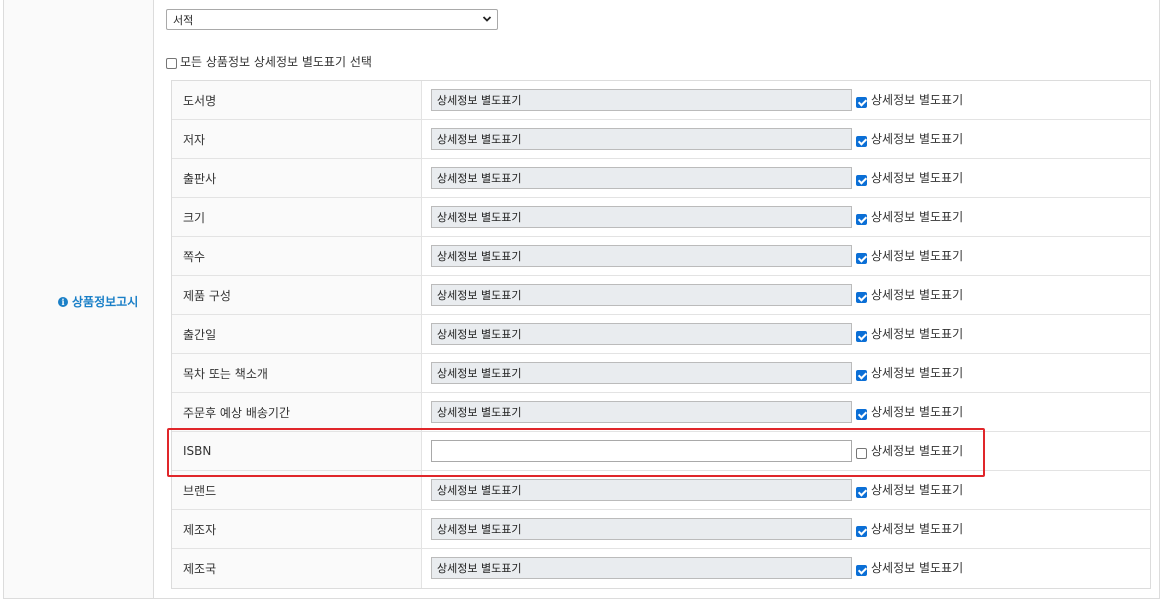 Image resolution: width=1165 pixels, height=603 pixels. I want to click on select-all-option: 모든 상품정보 상세정보 별도표기 선택, so click(269, 61).